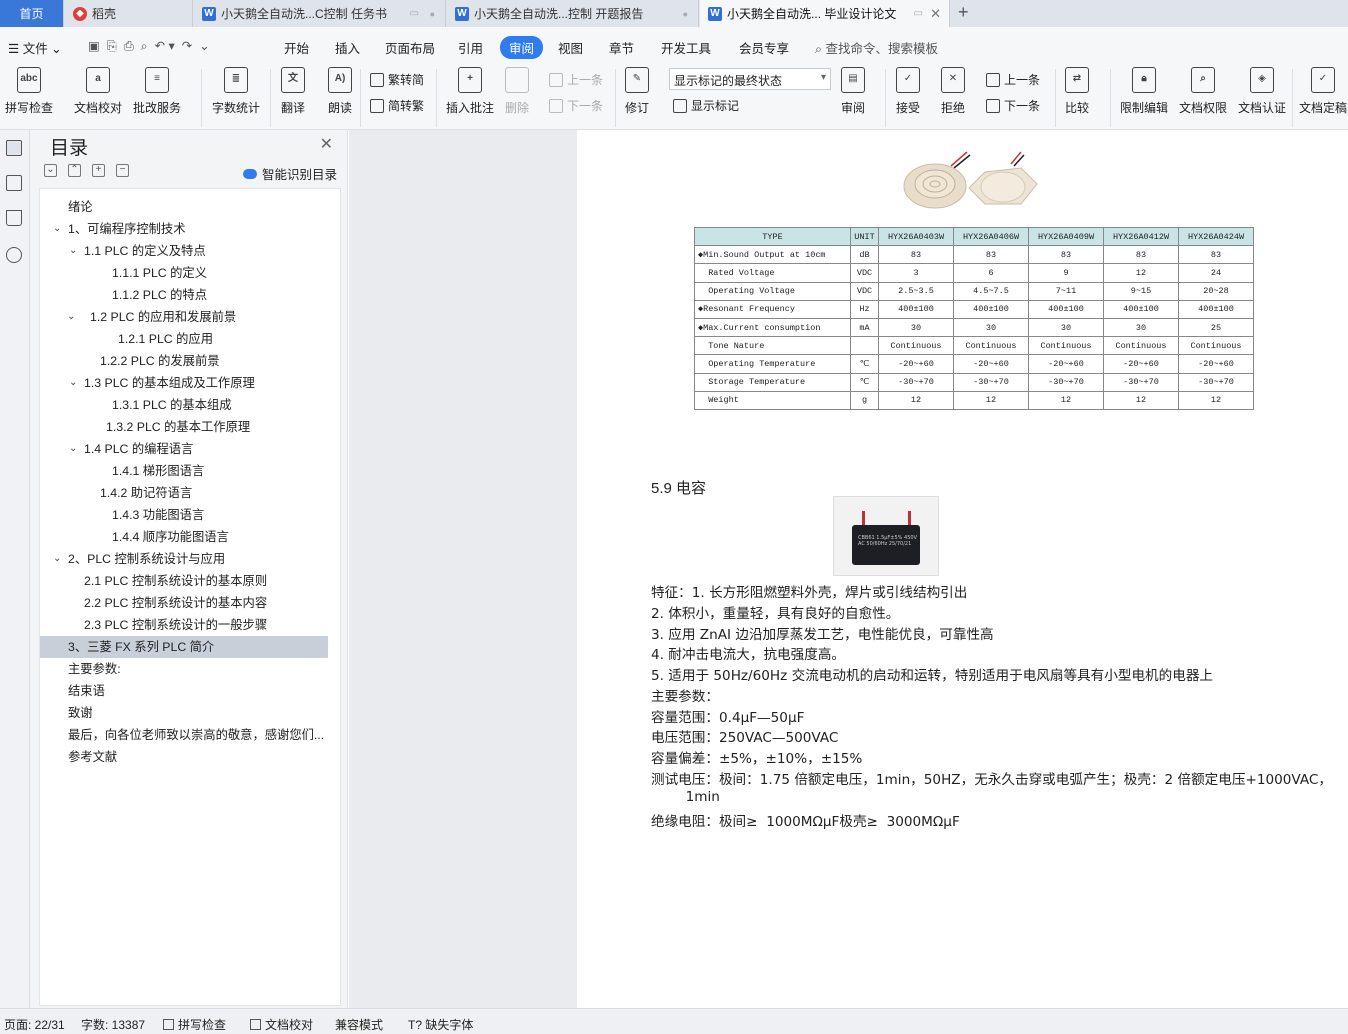  Describe the element at coordinates (1013, 79) in the screenshot. I see `prev-change-button: 上一条` at that location.